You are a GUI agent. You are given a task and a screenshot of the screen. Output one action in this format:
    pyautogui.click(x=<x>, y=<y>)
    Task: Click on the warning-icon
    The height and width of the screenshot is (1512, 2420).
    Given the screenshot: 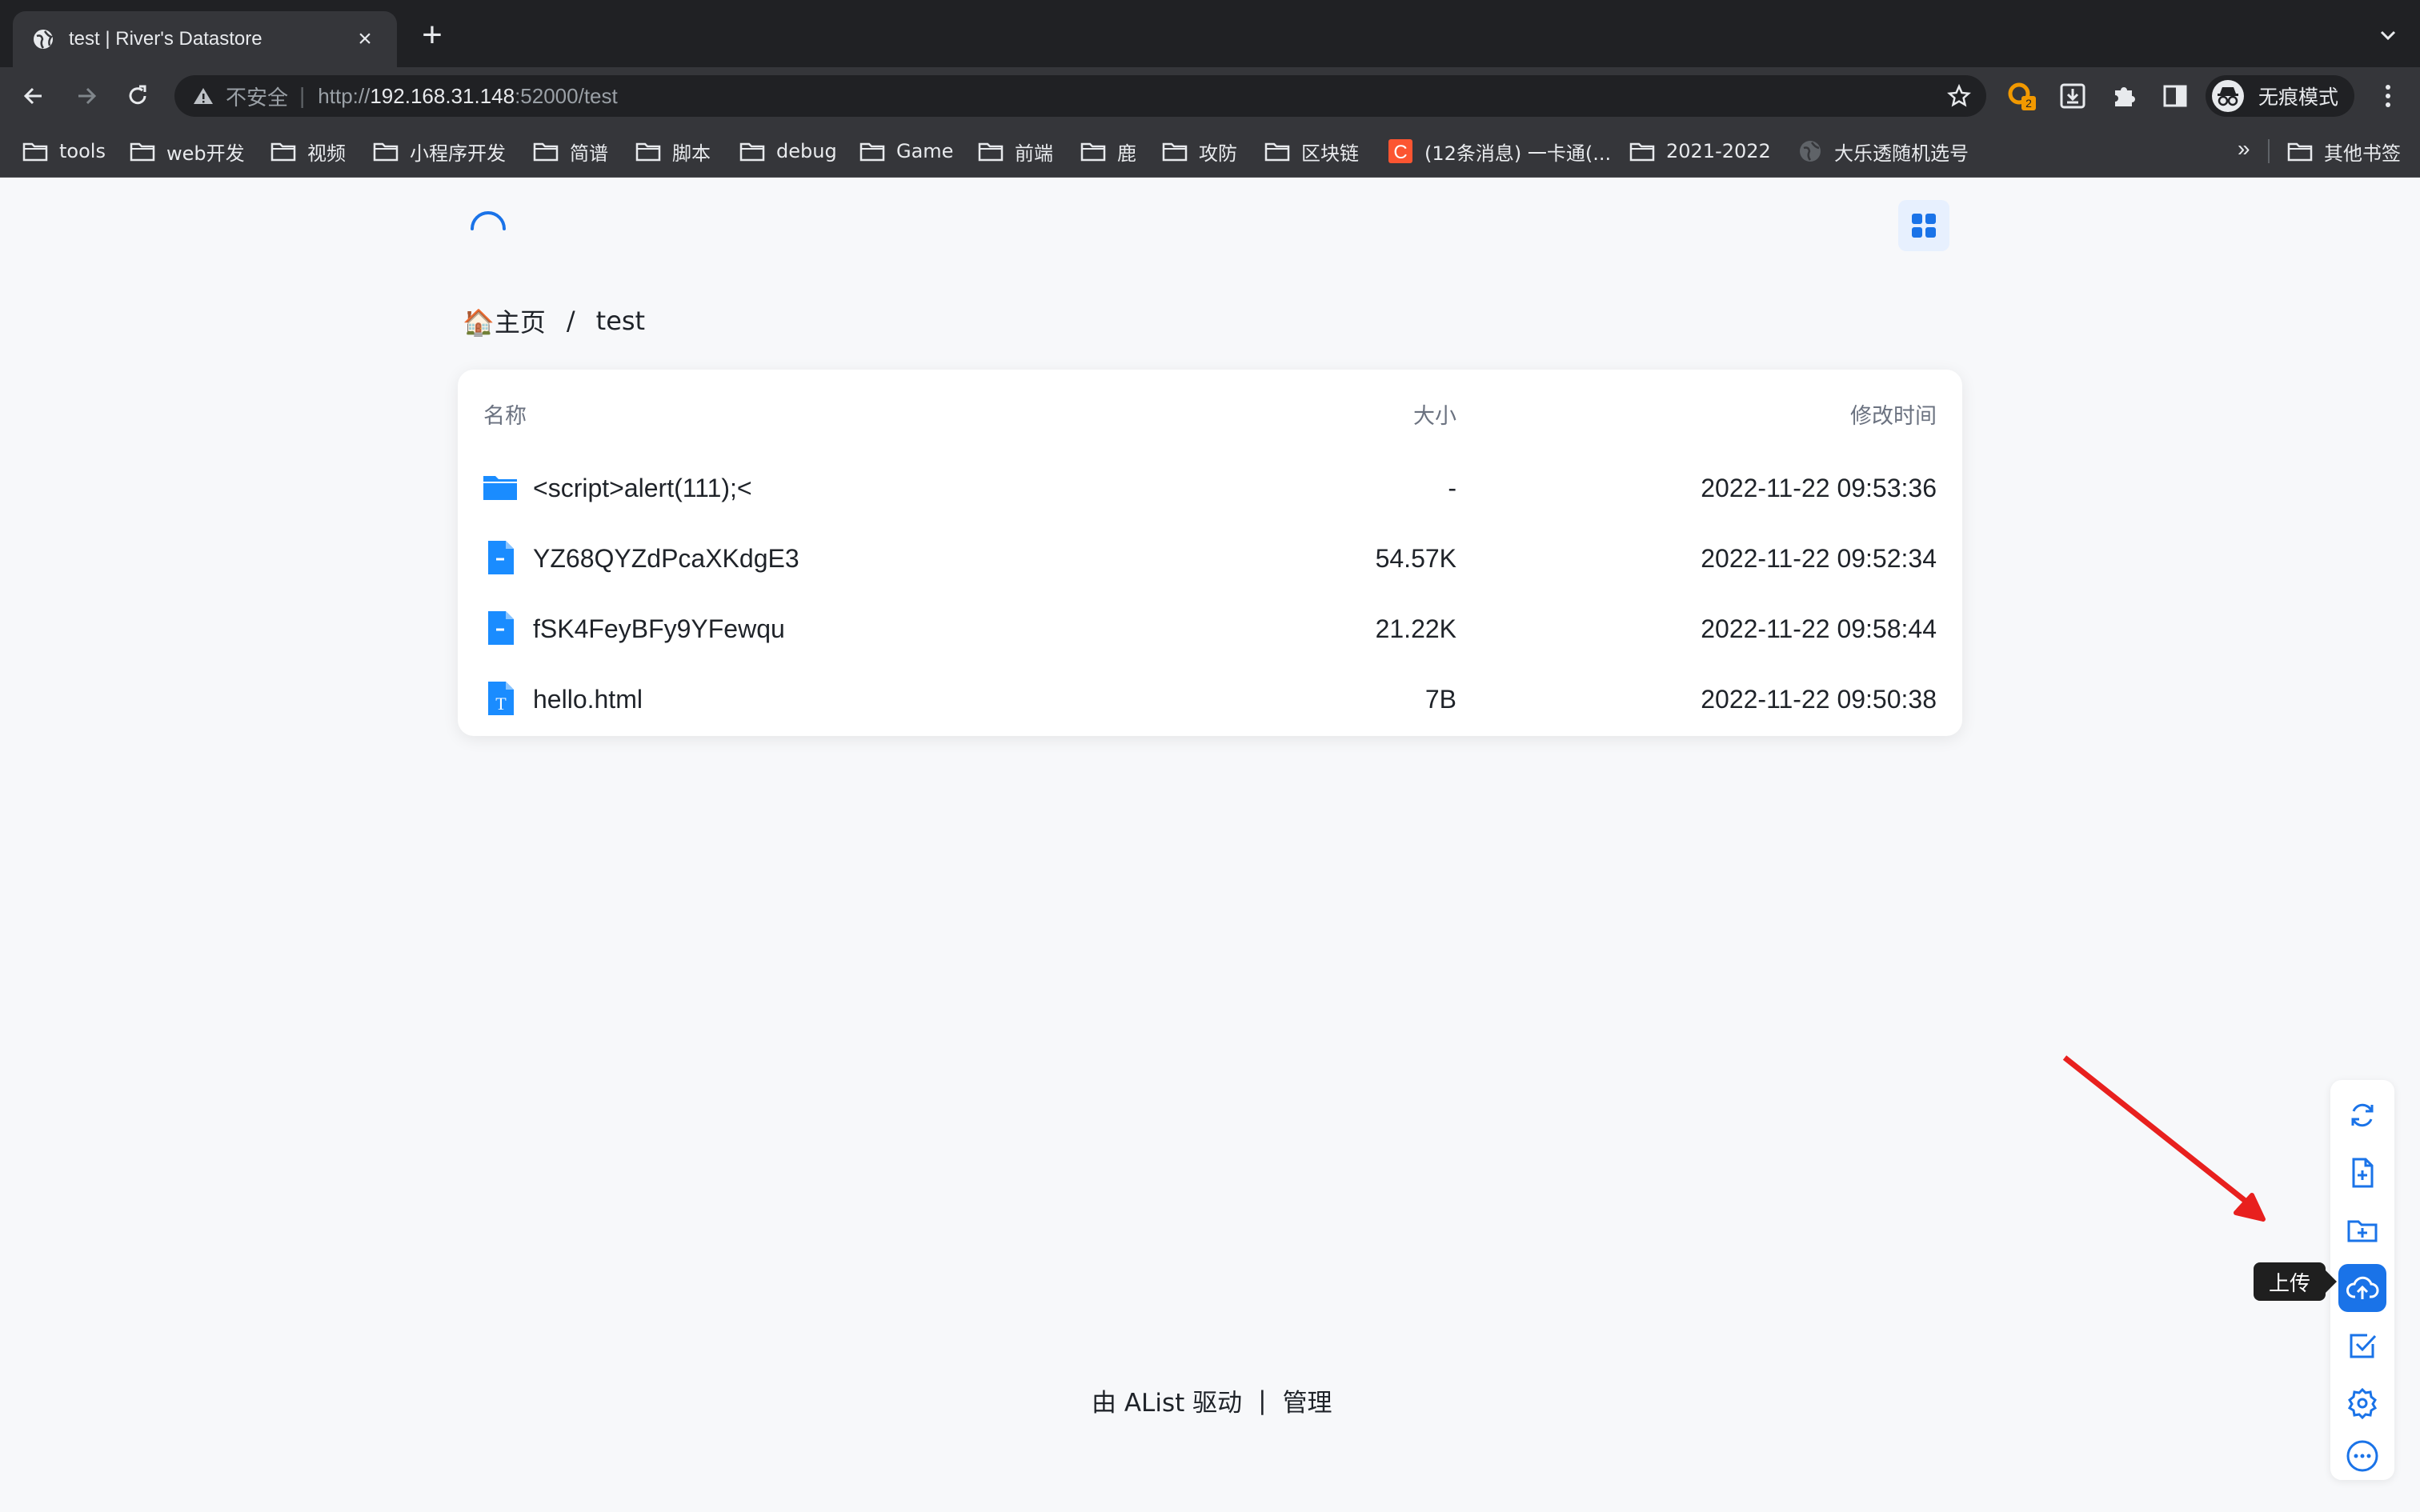 What is the action you would take?
    pyautogui.click(x=203, y=96)
    